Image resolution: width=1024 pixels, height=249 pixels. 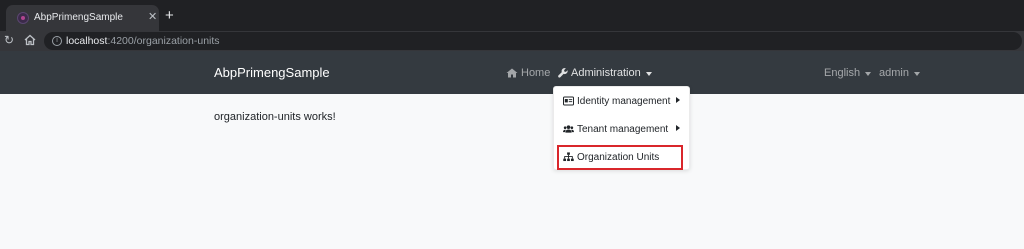 What do you see at coordinates (568, 101) in the screenshot?
I see `id-card-icon` at bounding box center [568, 101].